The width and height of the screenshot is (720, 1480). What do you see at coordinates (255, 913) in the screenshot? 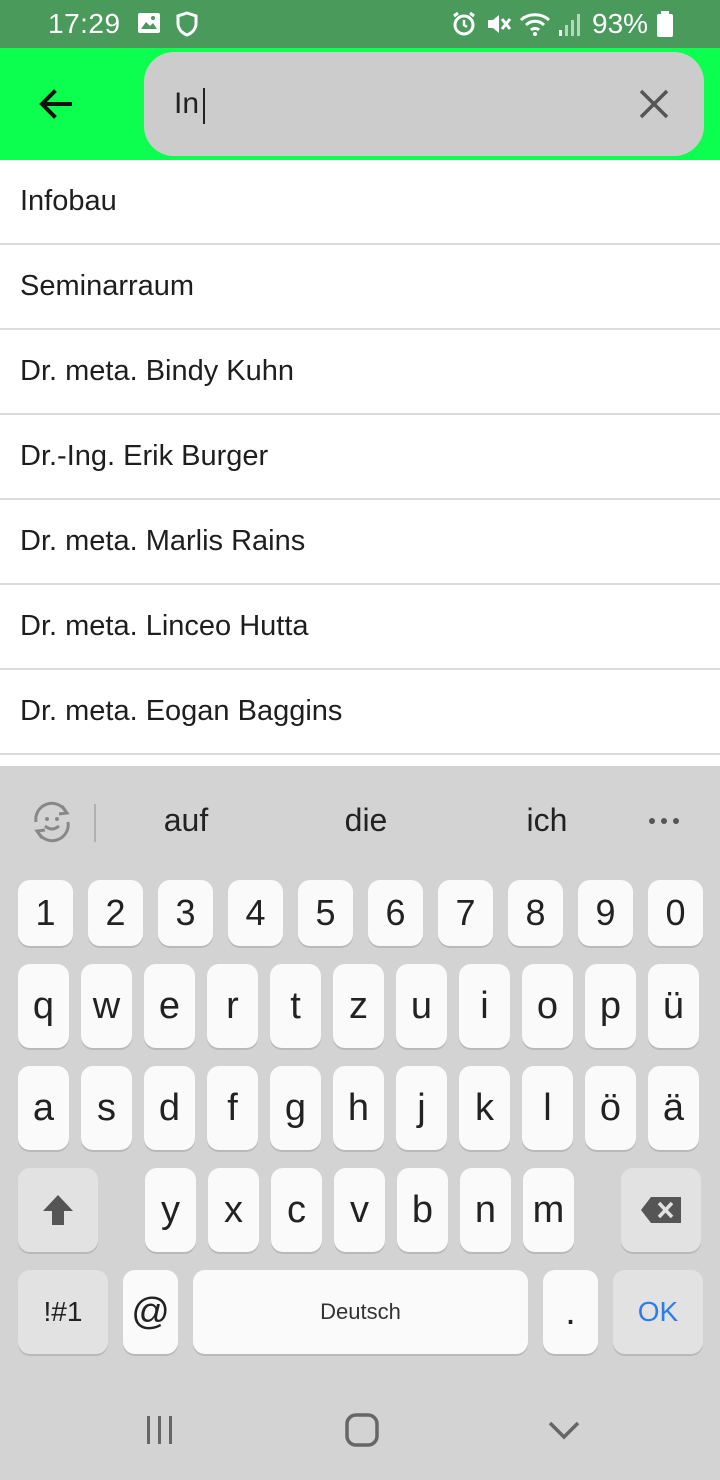
I see `key-4: 4` at bounding box center [255, 913].